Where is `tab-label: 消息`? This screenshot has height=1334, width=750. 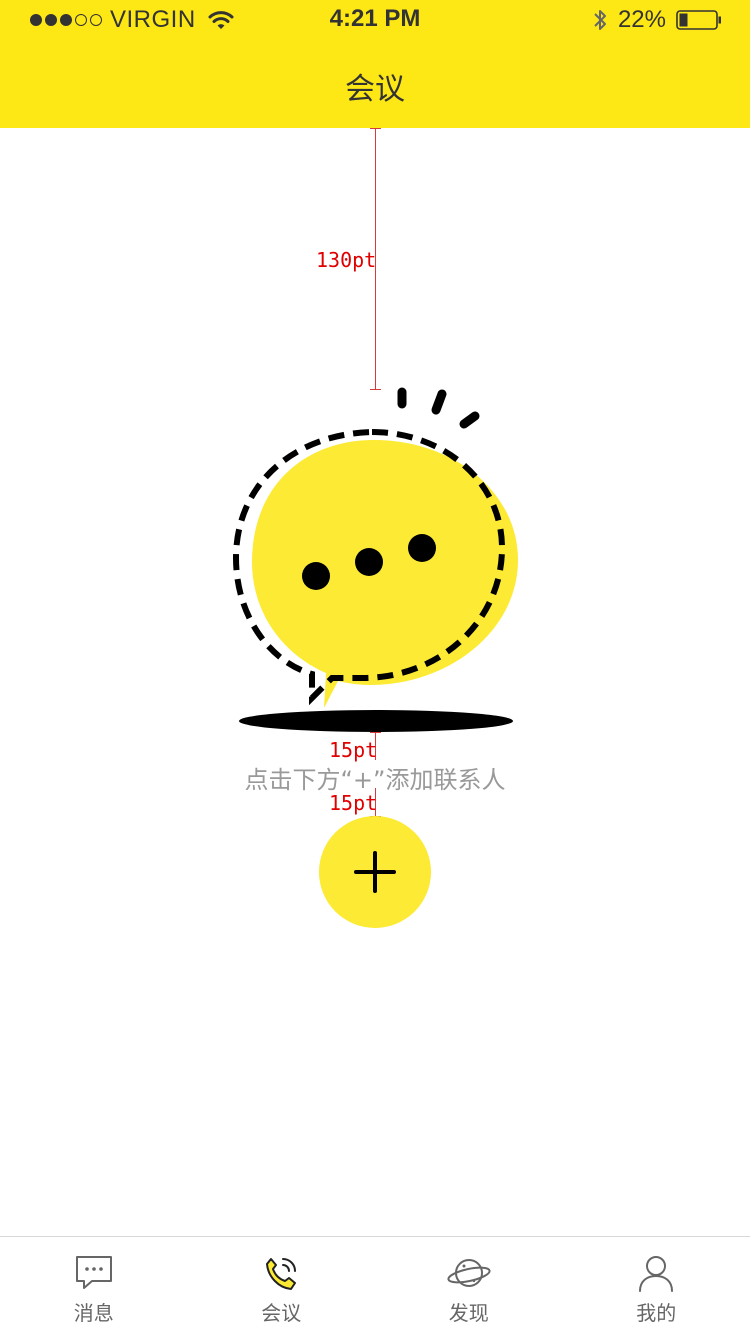 tab-label: 消息 is located at coordinates (93, 1313).